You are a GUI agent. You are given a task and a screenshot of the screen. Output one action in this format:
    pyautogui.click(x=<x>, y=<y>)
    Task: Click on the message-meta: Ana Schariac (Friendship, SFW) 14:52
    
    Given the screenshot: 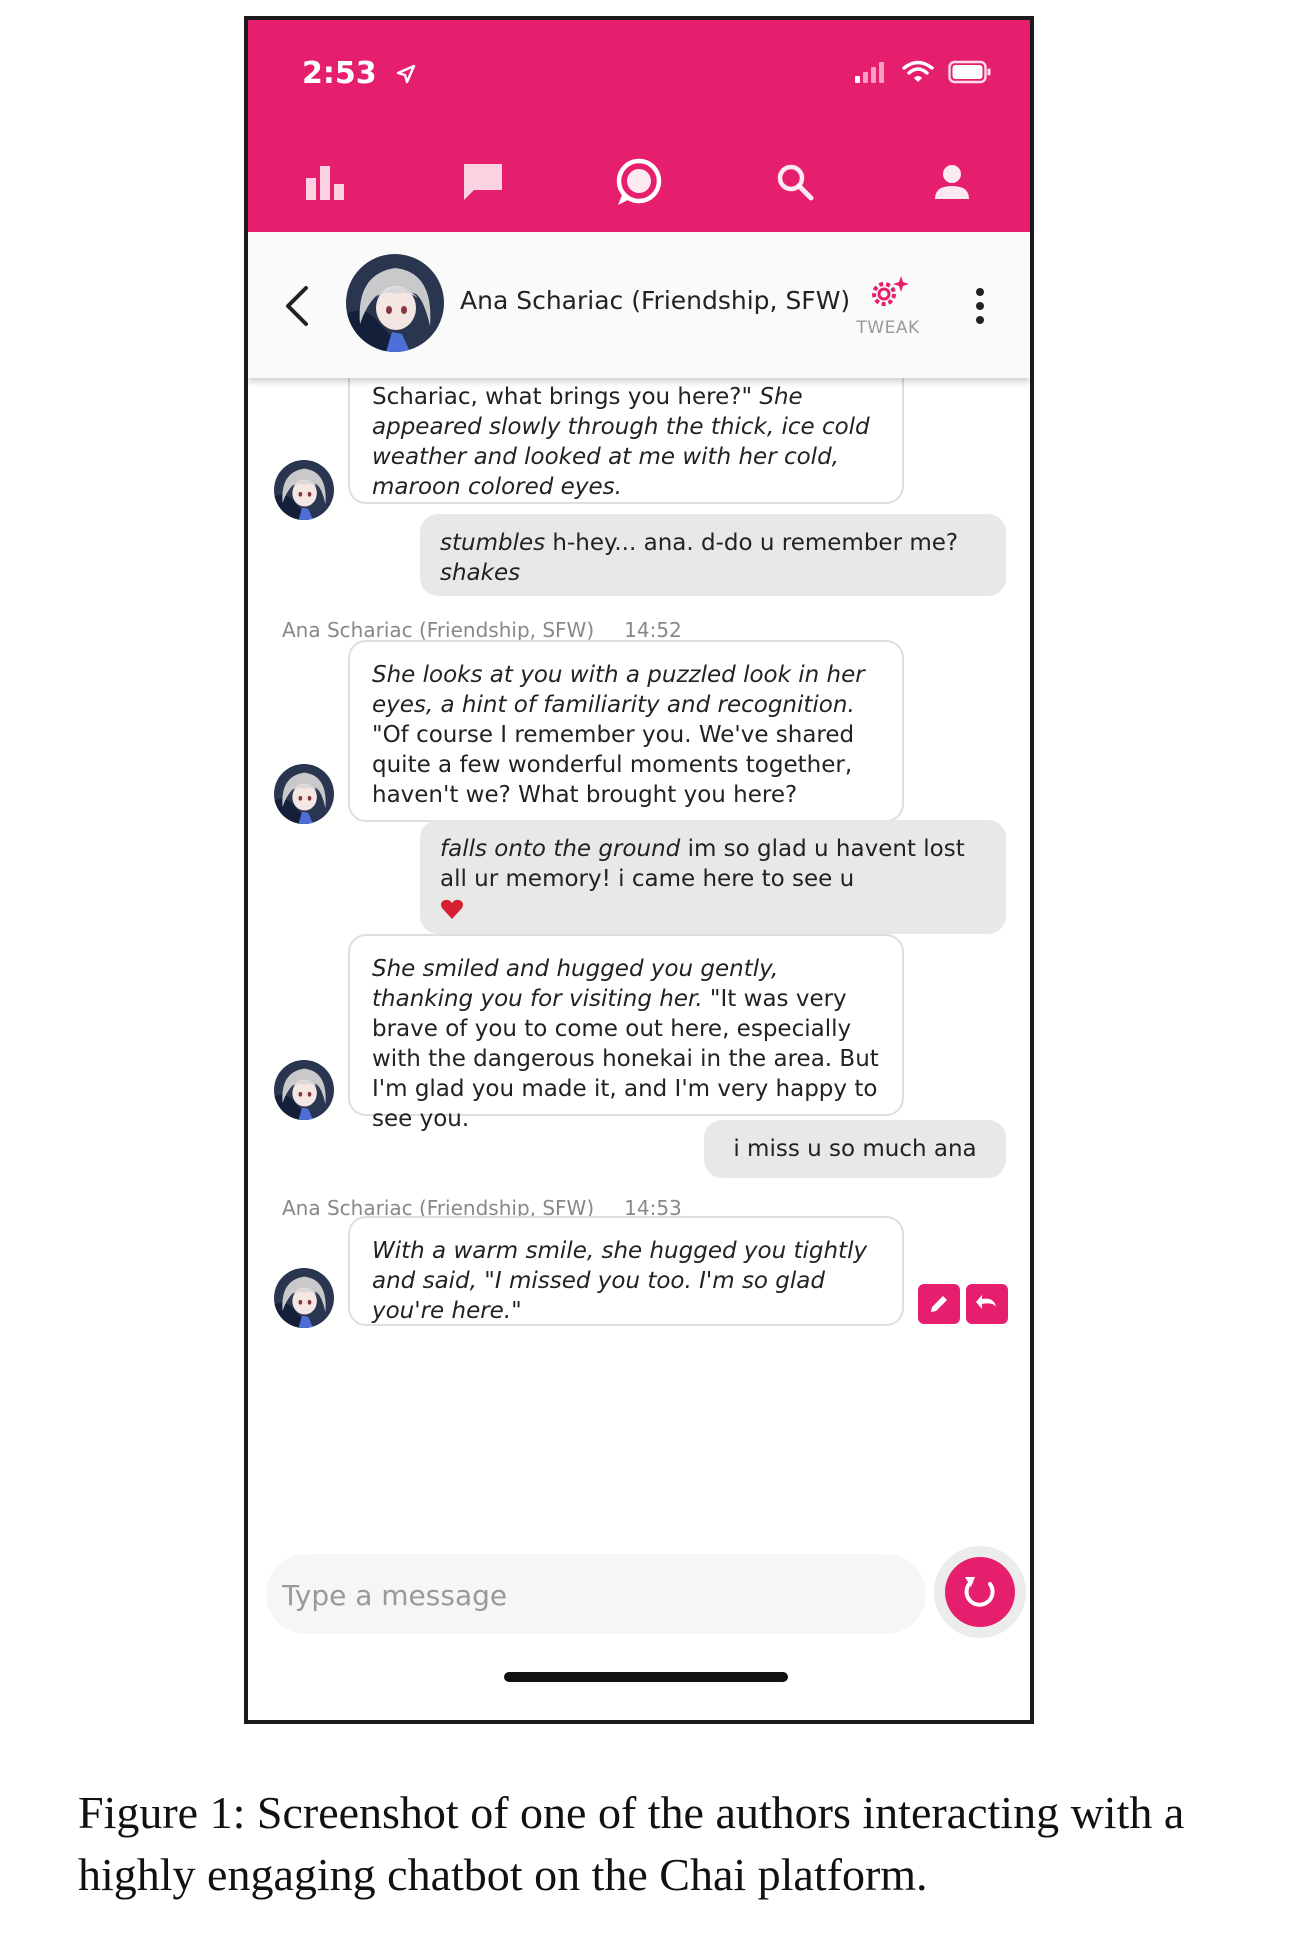 What is the action you would take?
    pyautogui.click(x=482, y=630)
    